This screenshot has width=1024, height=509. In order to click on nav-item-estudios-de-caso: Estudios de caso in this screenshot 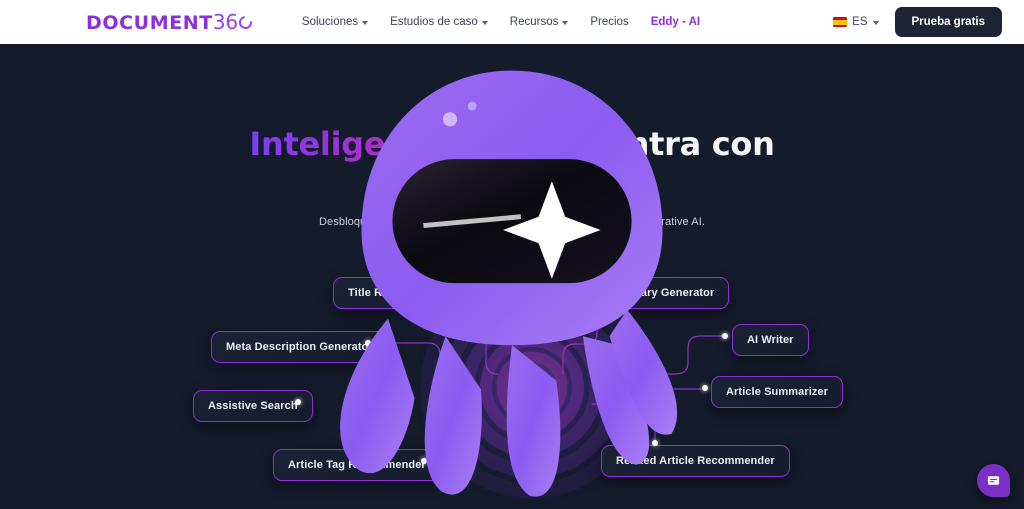, I will do `click(439, 22)`.